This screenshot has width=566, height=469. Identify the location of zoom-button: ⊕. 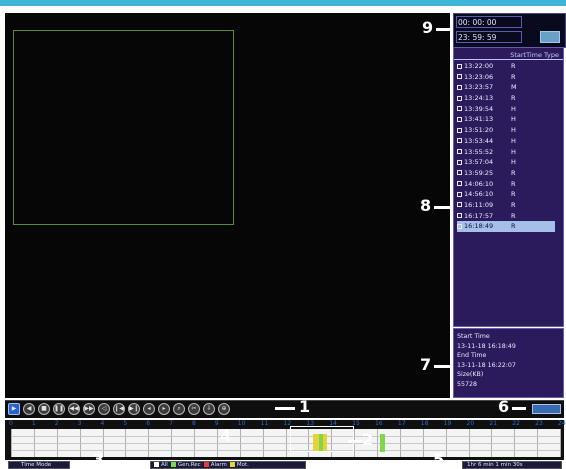
(224, 409).